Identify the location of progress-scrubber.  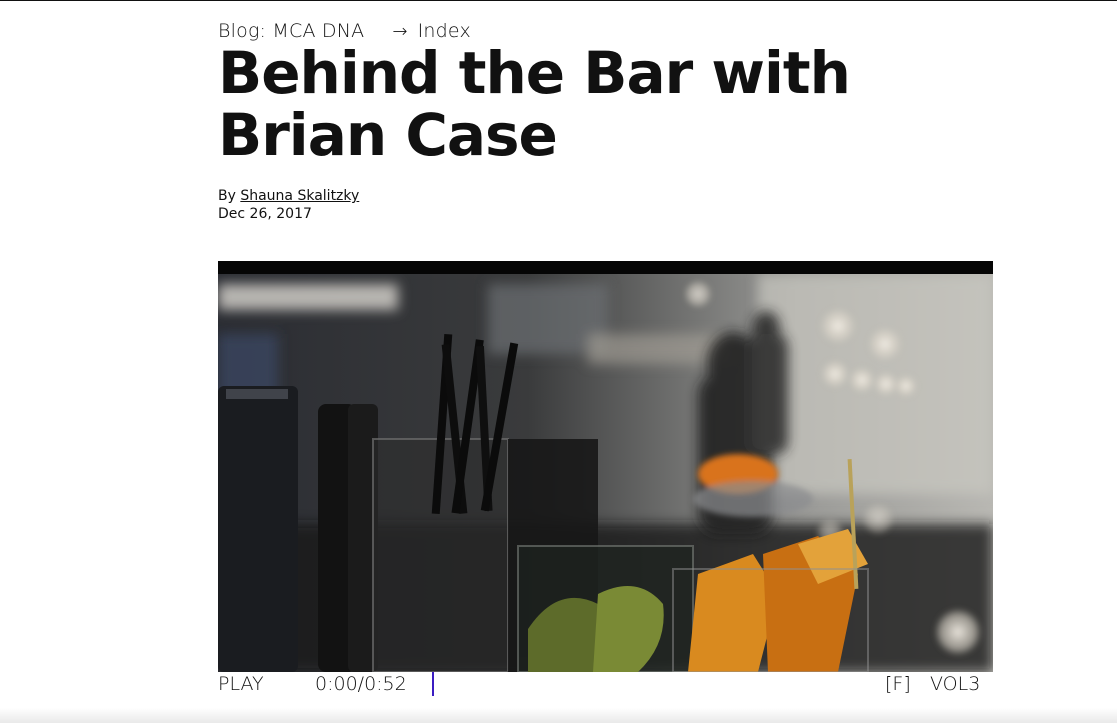
(433, 684).